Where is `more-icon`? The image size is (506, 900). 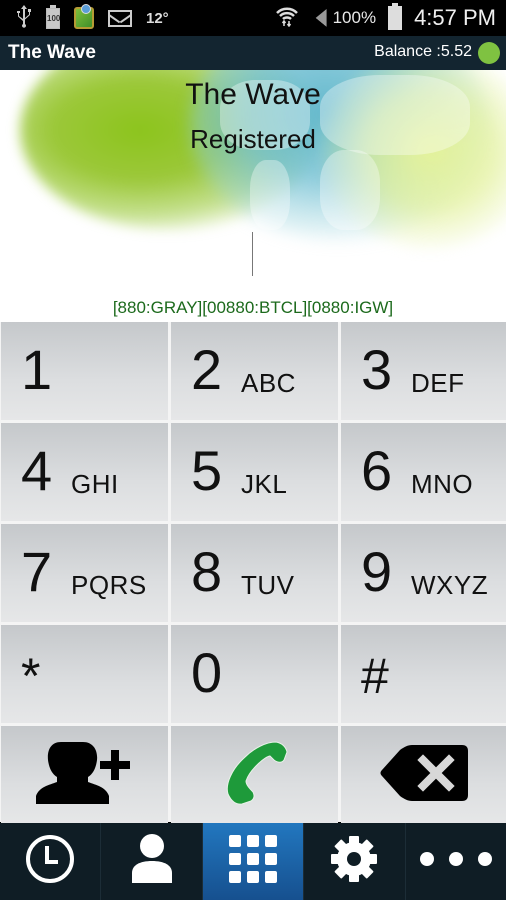
more-icon is located at coordinates (456, 861).